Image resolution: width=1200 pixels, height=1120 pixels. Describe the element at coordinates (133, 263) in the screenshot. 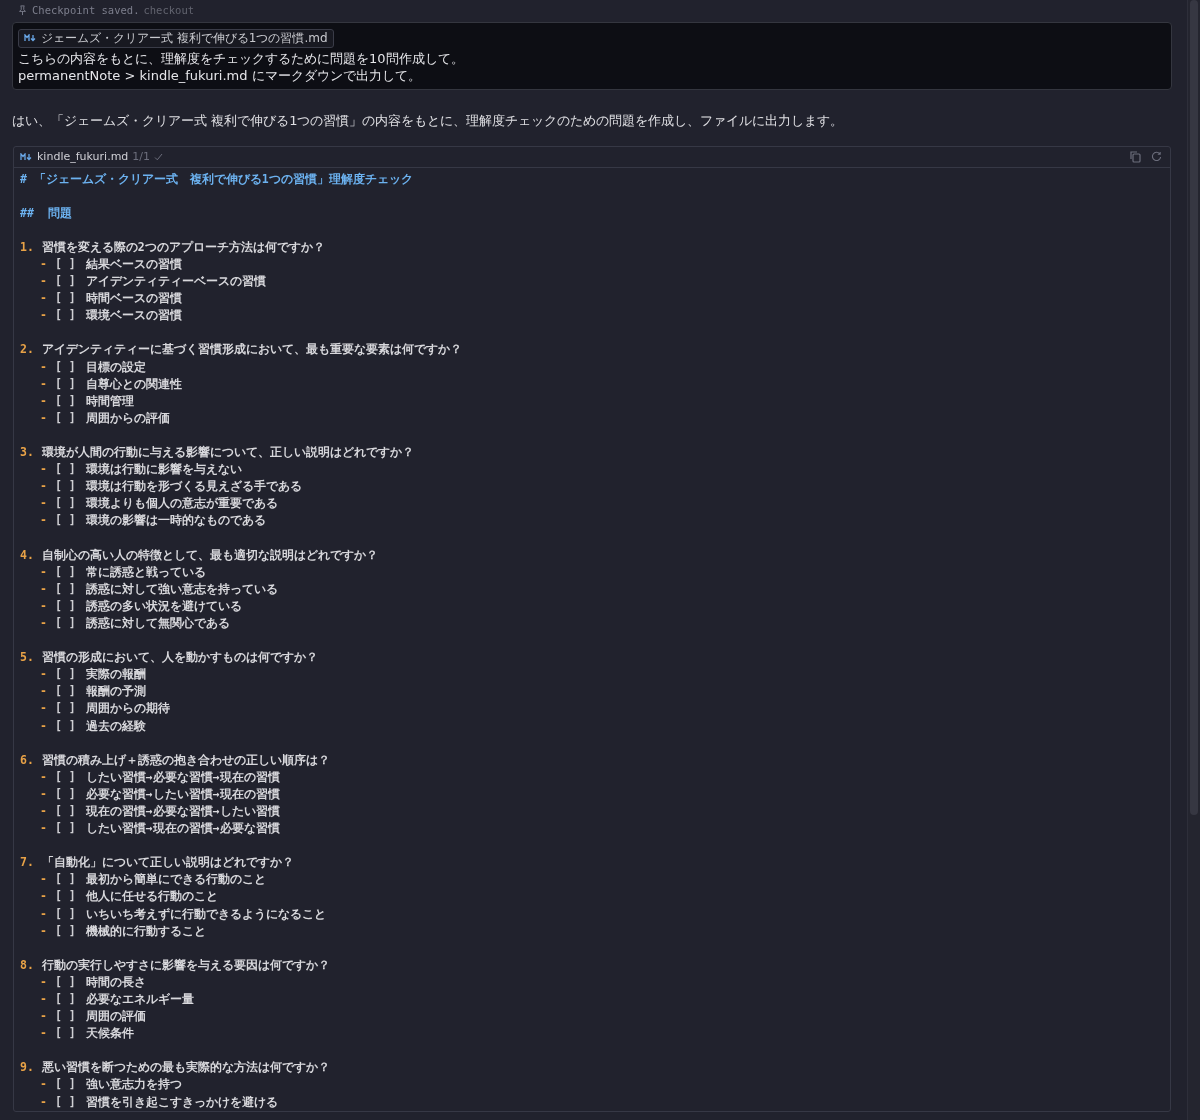

I see `option-text: 結果ベースの習慣` at that location.